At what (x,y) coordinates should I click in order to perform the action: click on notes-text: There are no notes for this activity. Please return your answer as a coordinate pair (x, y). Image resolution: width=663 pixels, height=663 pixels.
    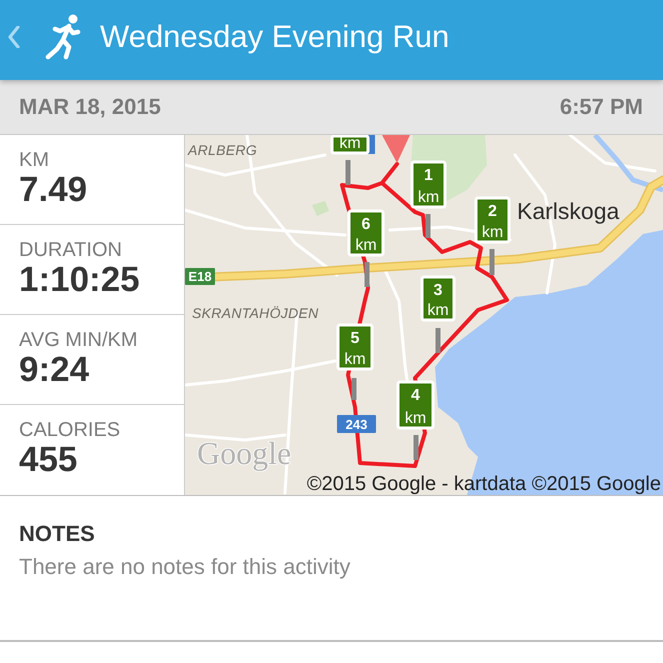
    Looking at the image, I should click on (184, 567).